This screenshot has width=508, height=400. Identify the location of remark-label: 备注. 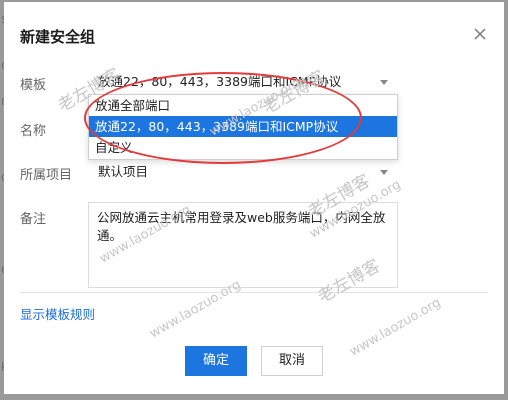
(33, 219).